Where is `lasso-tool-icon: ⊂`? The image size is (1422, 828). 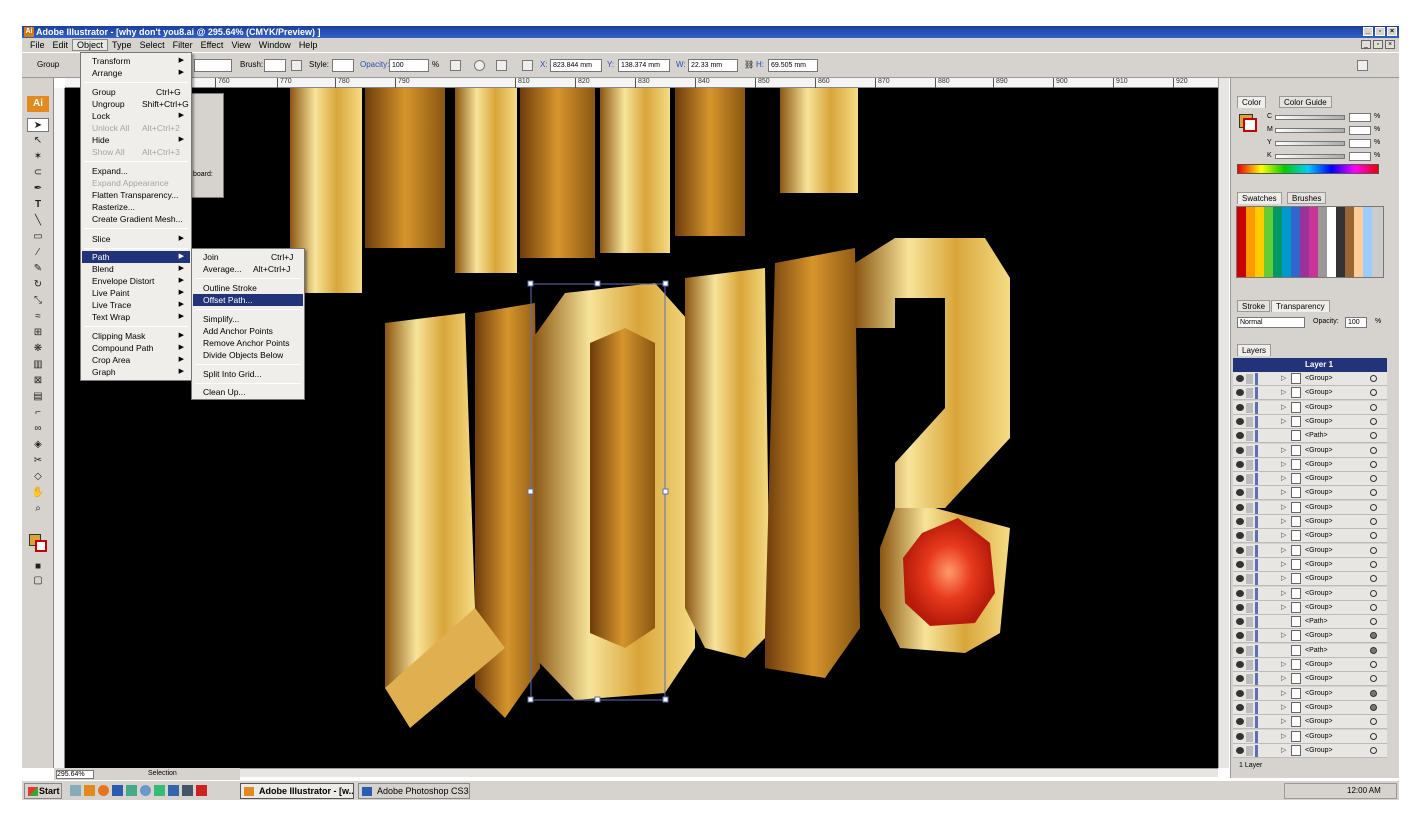 lasso-tool-icon: ⊂ is located at coordinates (38, 173).